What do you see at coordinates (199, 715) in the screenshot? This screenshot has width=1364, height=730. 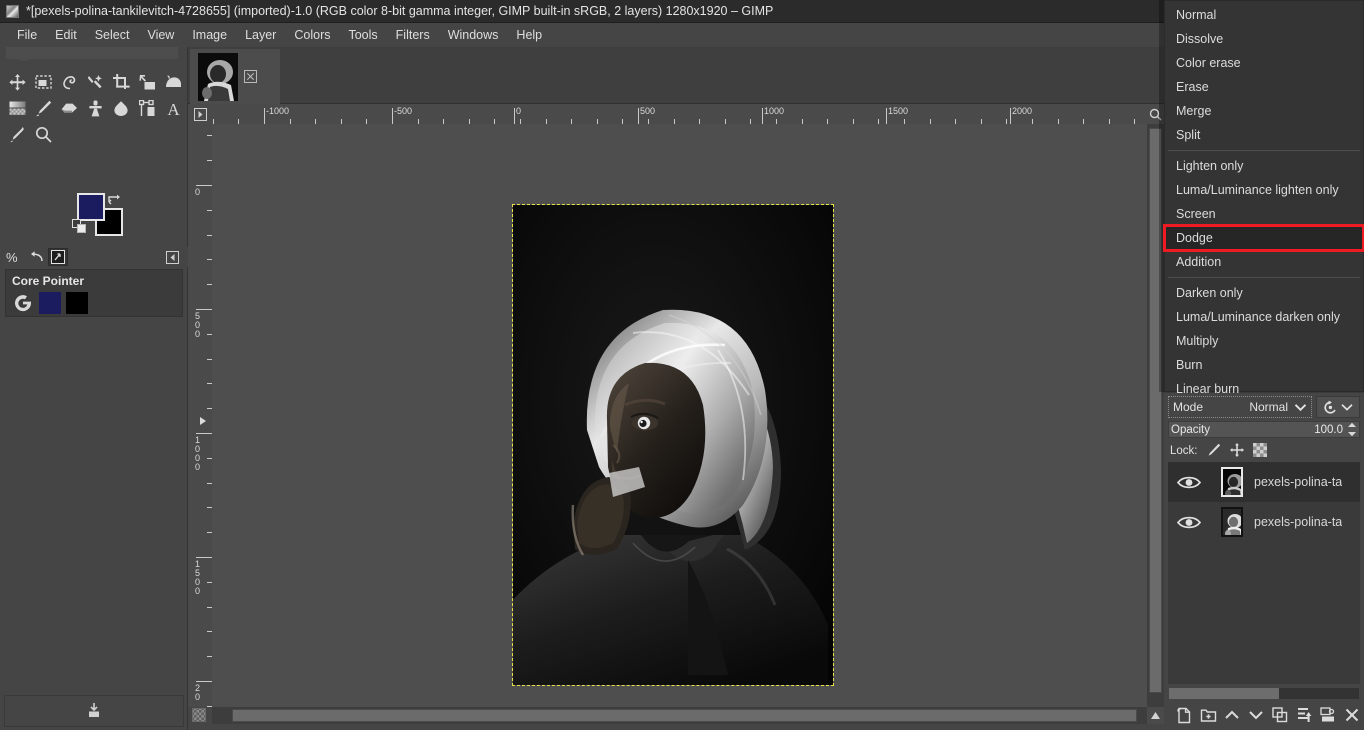 I see `quick-mask-toggle` at bounding box center [199, 715].